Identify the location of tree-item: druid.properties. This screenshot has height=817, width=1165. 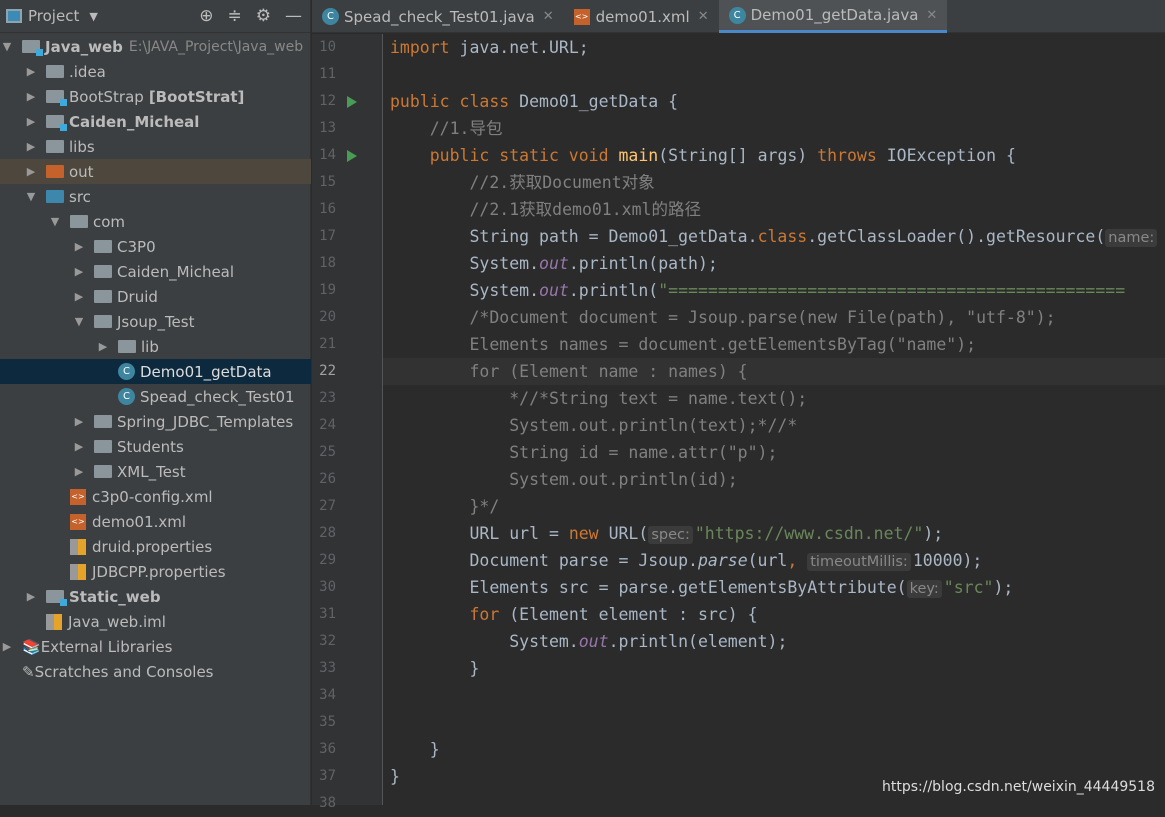
(155, 546).